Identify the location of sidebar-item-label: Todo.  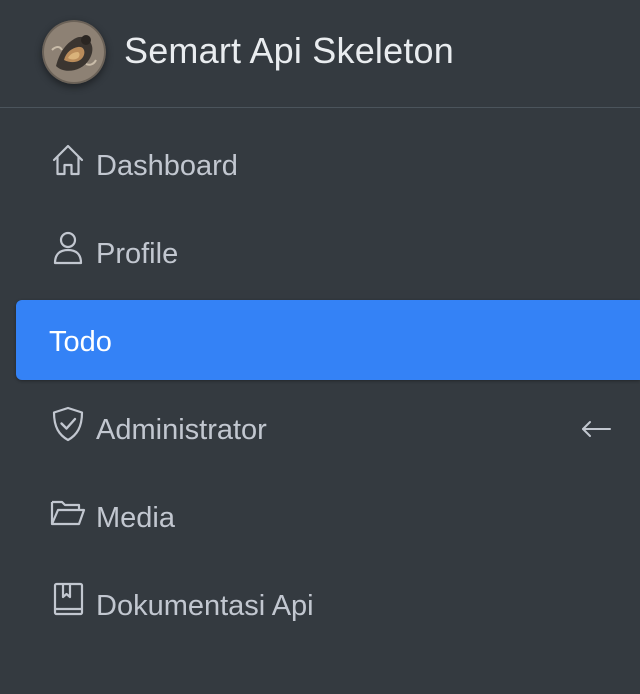
(80, 342).